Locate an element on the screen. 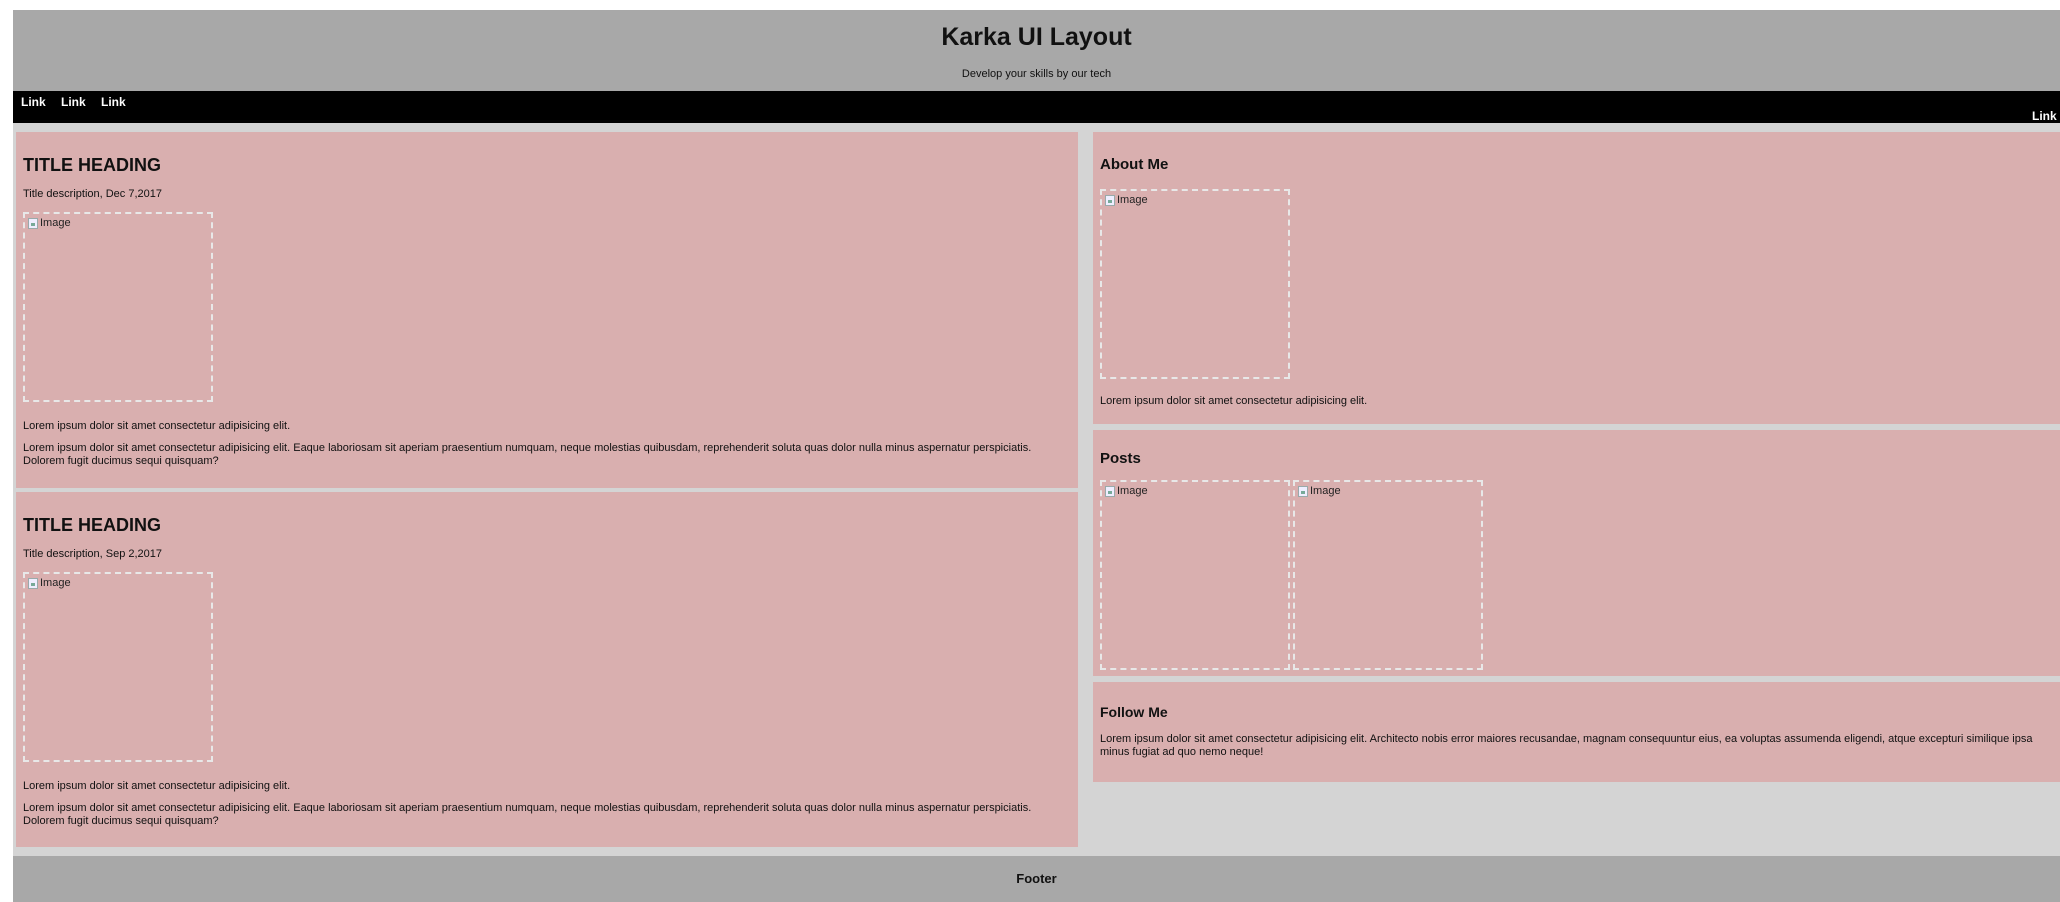 The height and width of the screenshot is (902, 2060). nav-link-right: Link is located at coordinates (2044, 116).